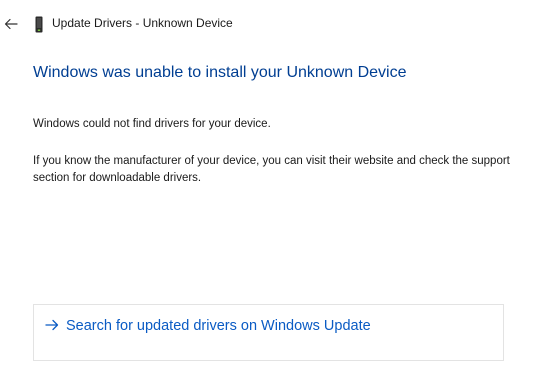  What do you see at coordinates (142, 23) in the screenshot?
I see `window-title: Update Drivers - Unknown Device` at bounding box center [142, 23].